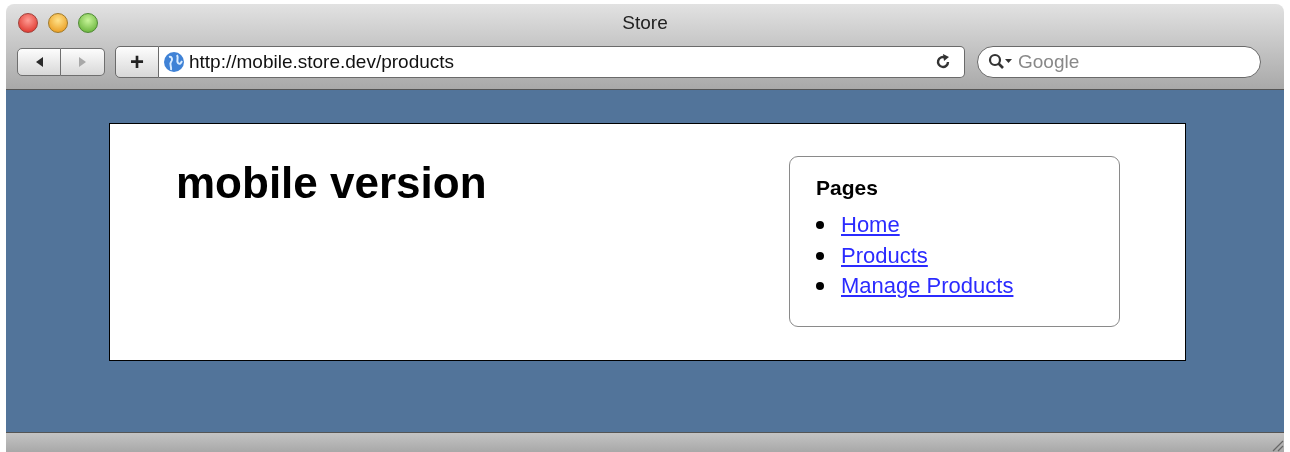 The height and width of the screenshot is (452, 1290). What do you see at coordinates (1277, 445) in the screenshot?
I see `resize-grip-icon` at bounding box center [1277, 445].